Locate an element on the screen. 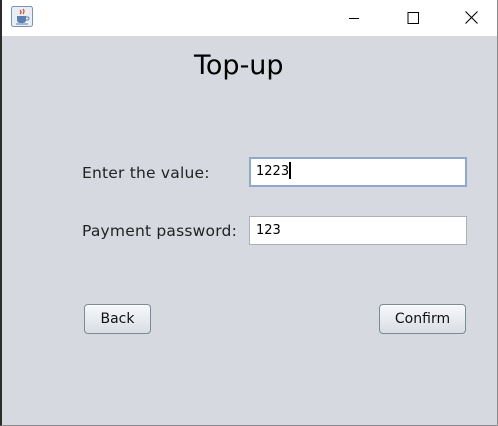  close-button is located at coordinates (471, 17).